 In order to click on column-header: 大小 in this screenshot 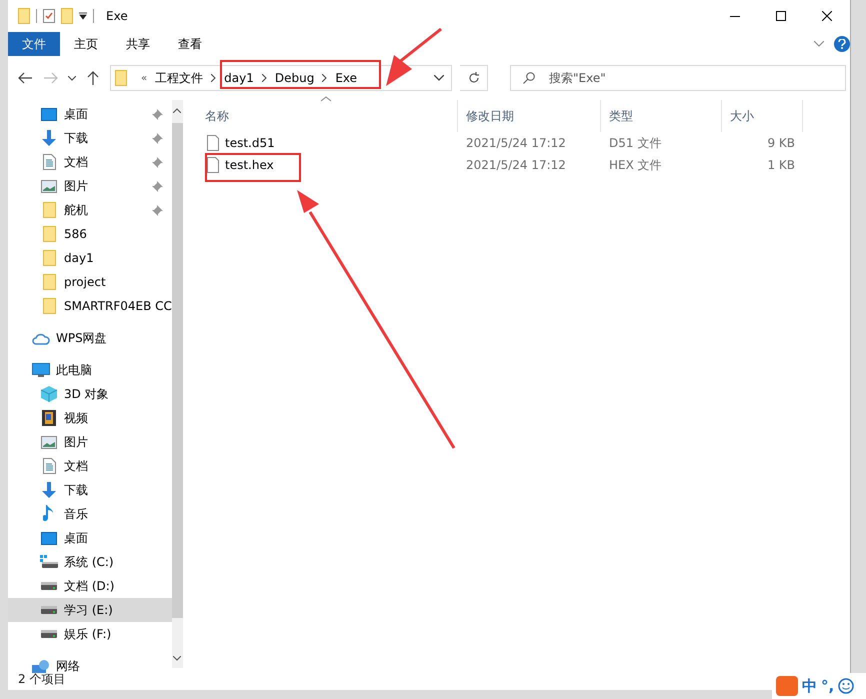, I will do `click(762, 116)`.